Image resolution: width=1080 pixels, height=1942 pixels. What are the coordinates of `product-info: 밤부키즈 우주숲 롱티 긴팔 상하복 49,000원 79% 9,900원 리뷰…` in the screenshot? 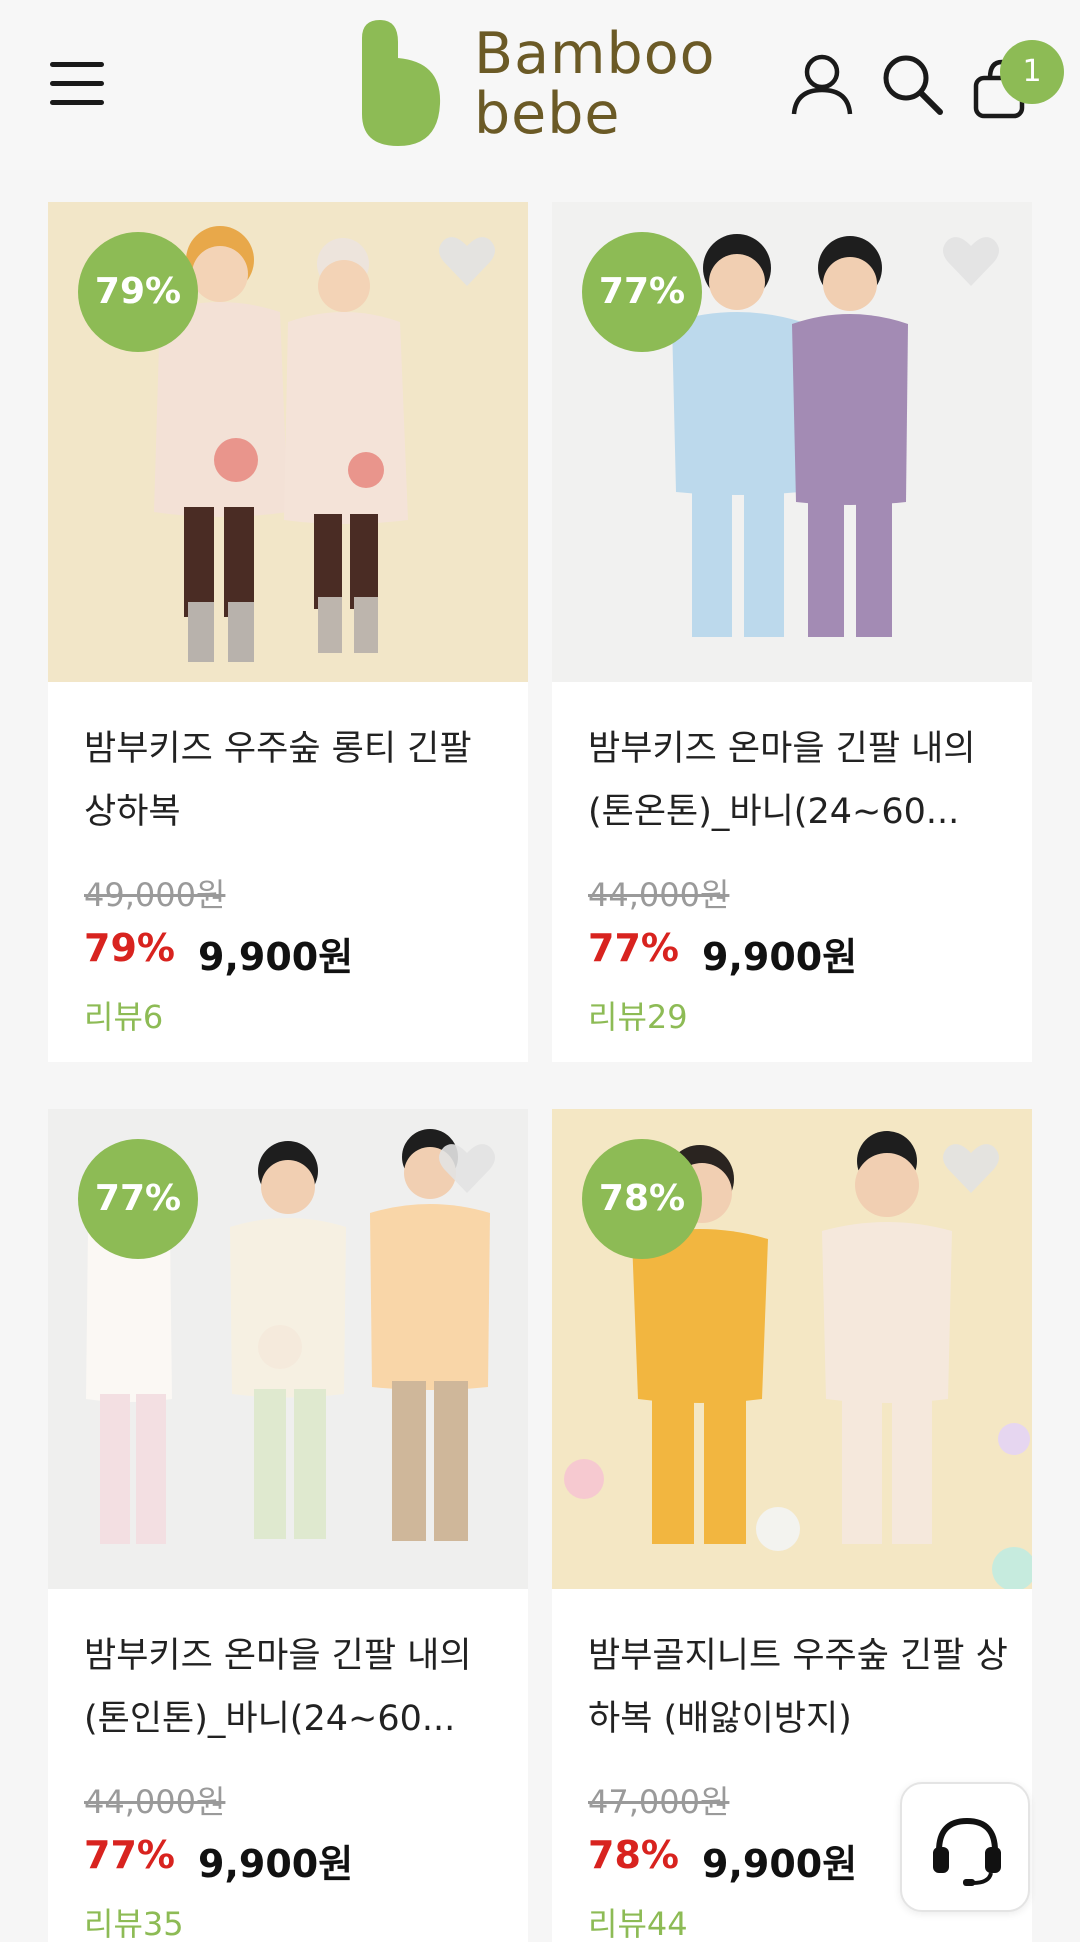 It's located at (288, 872).